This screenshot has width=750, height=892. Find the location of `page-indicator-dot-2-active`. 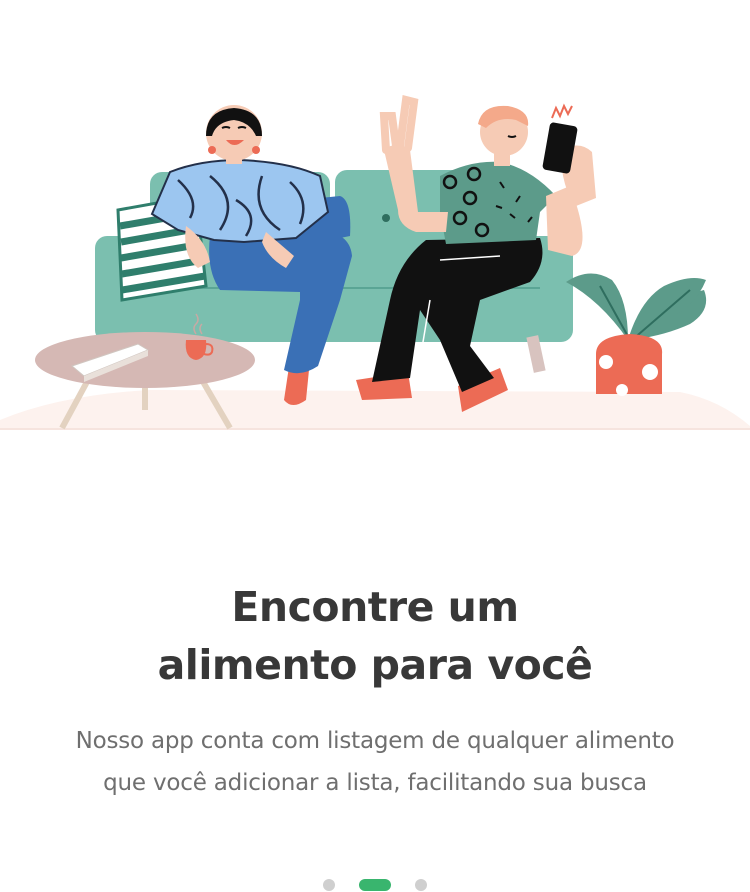

page-indicator-dot-2-active is located at coordinates (375, 885).